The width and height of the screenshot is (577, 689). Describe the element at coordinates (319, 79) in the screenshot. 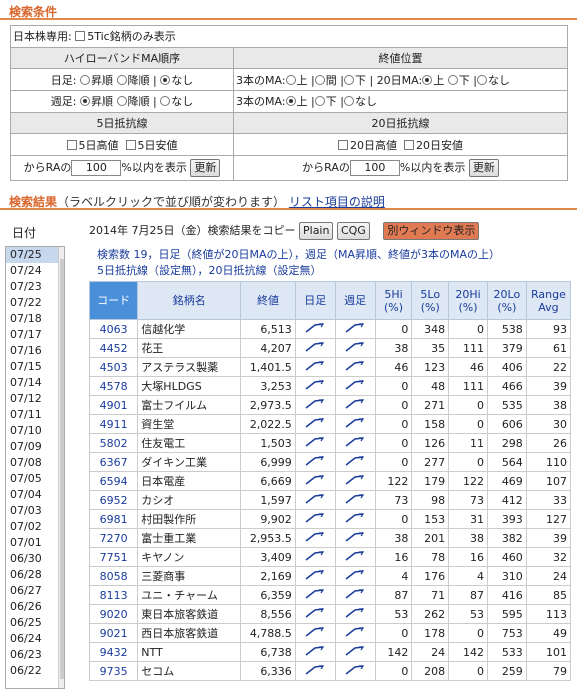

I see `daily-ma3-mid-radio` at that location.